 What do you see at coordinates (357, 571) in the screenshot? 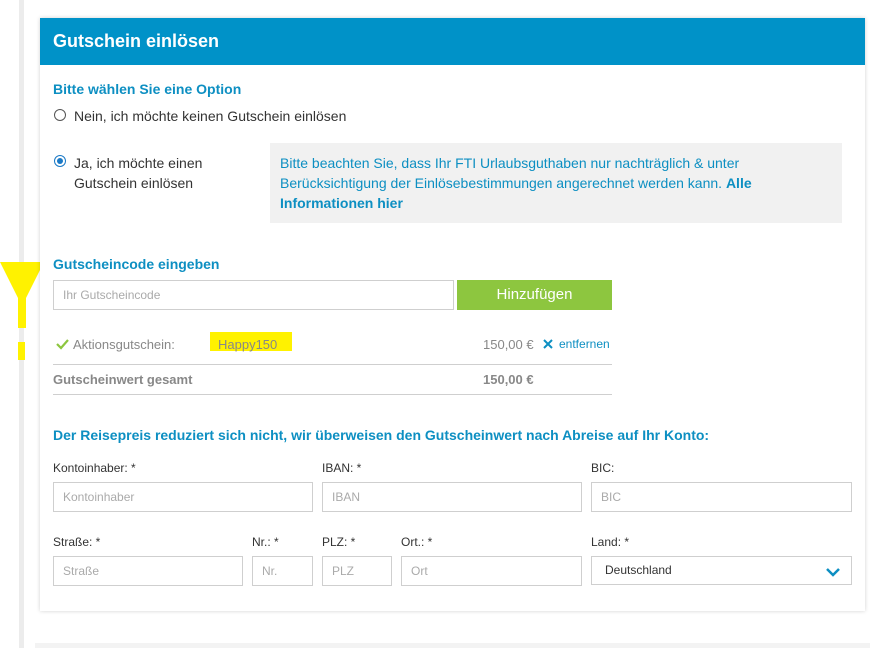
I see `plz-input` at bounding box center [357, 571].